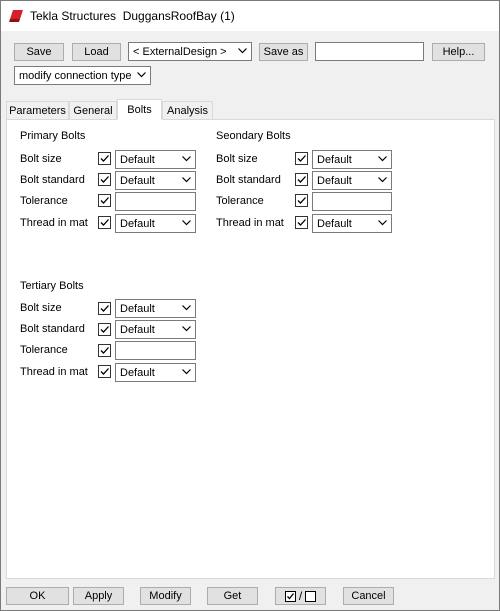 Image resolution: width=500 pixels, height=611 pixels. I want to click on secondary-tolerance-checkbox, so click(301, 200).